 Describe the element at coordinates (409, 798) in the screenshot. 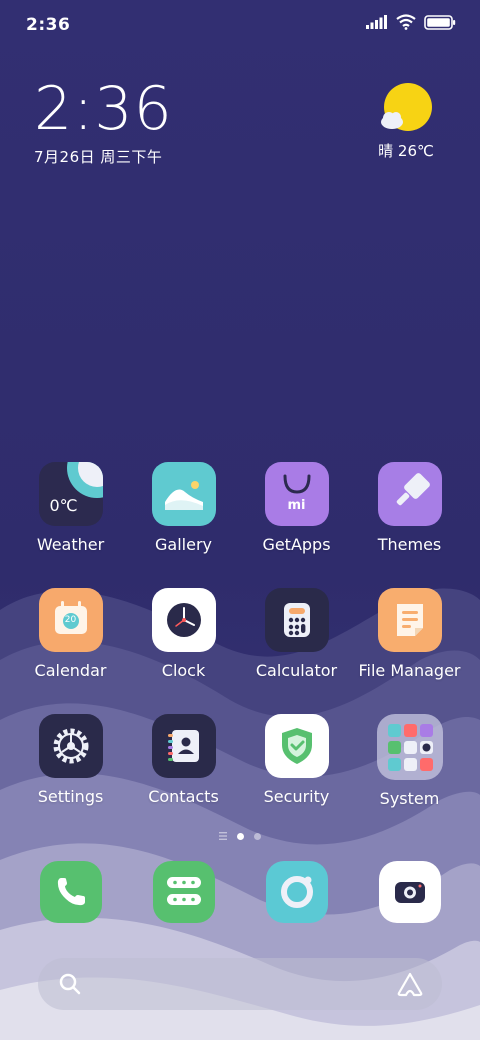

I see `app-label: System` at that location.